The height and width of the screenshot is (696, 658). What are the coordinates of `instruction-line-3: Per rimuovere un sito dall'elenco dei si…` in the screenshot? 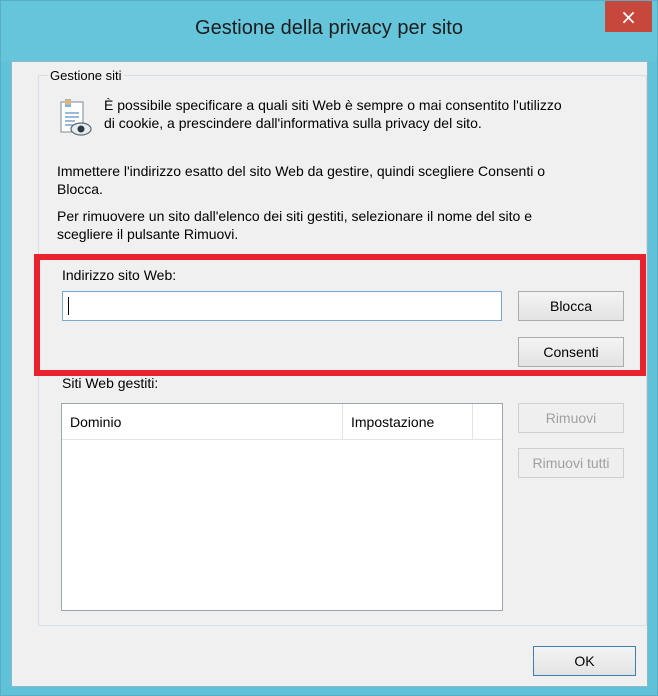 It's located at (295, 216).